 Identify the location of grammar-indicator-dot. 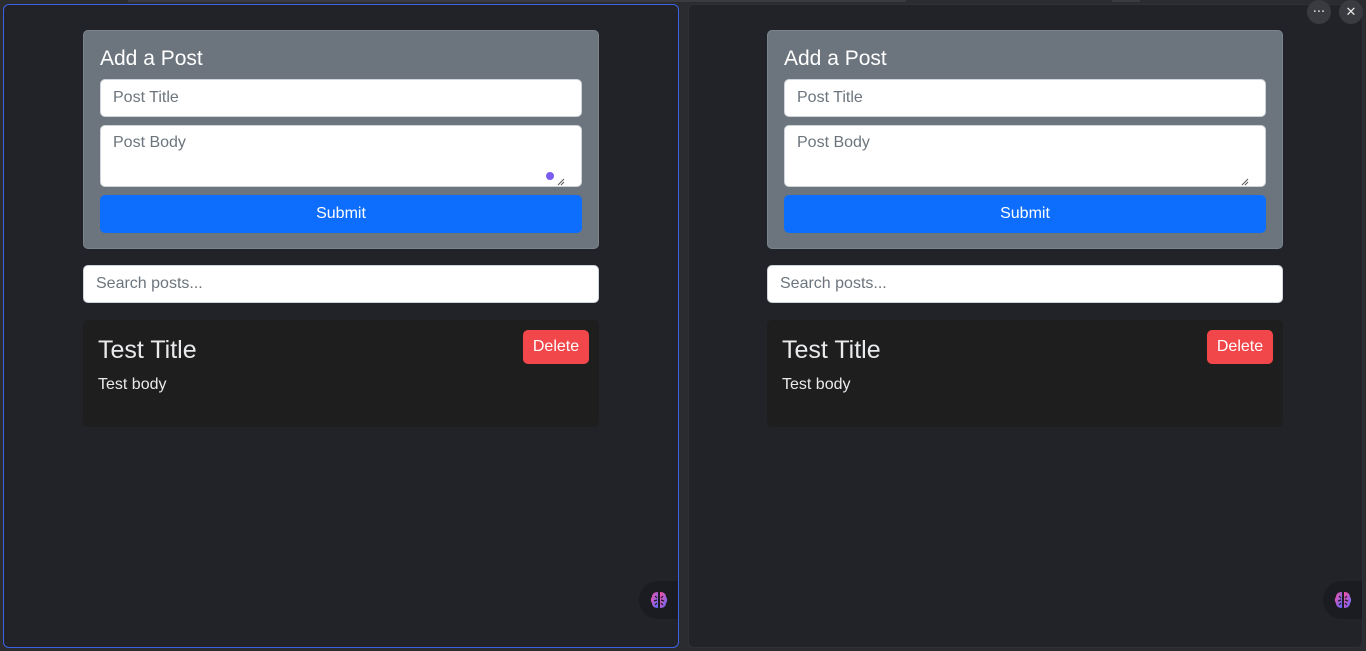
(550, 176).